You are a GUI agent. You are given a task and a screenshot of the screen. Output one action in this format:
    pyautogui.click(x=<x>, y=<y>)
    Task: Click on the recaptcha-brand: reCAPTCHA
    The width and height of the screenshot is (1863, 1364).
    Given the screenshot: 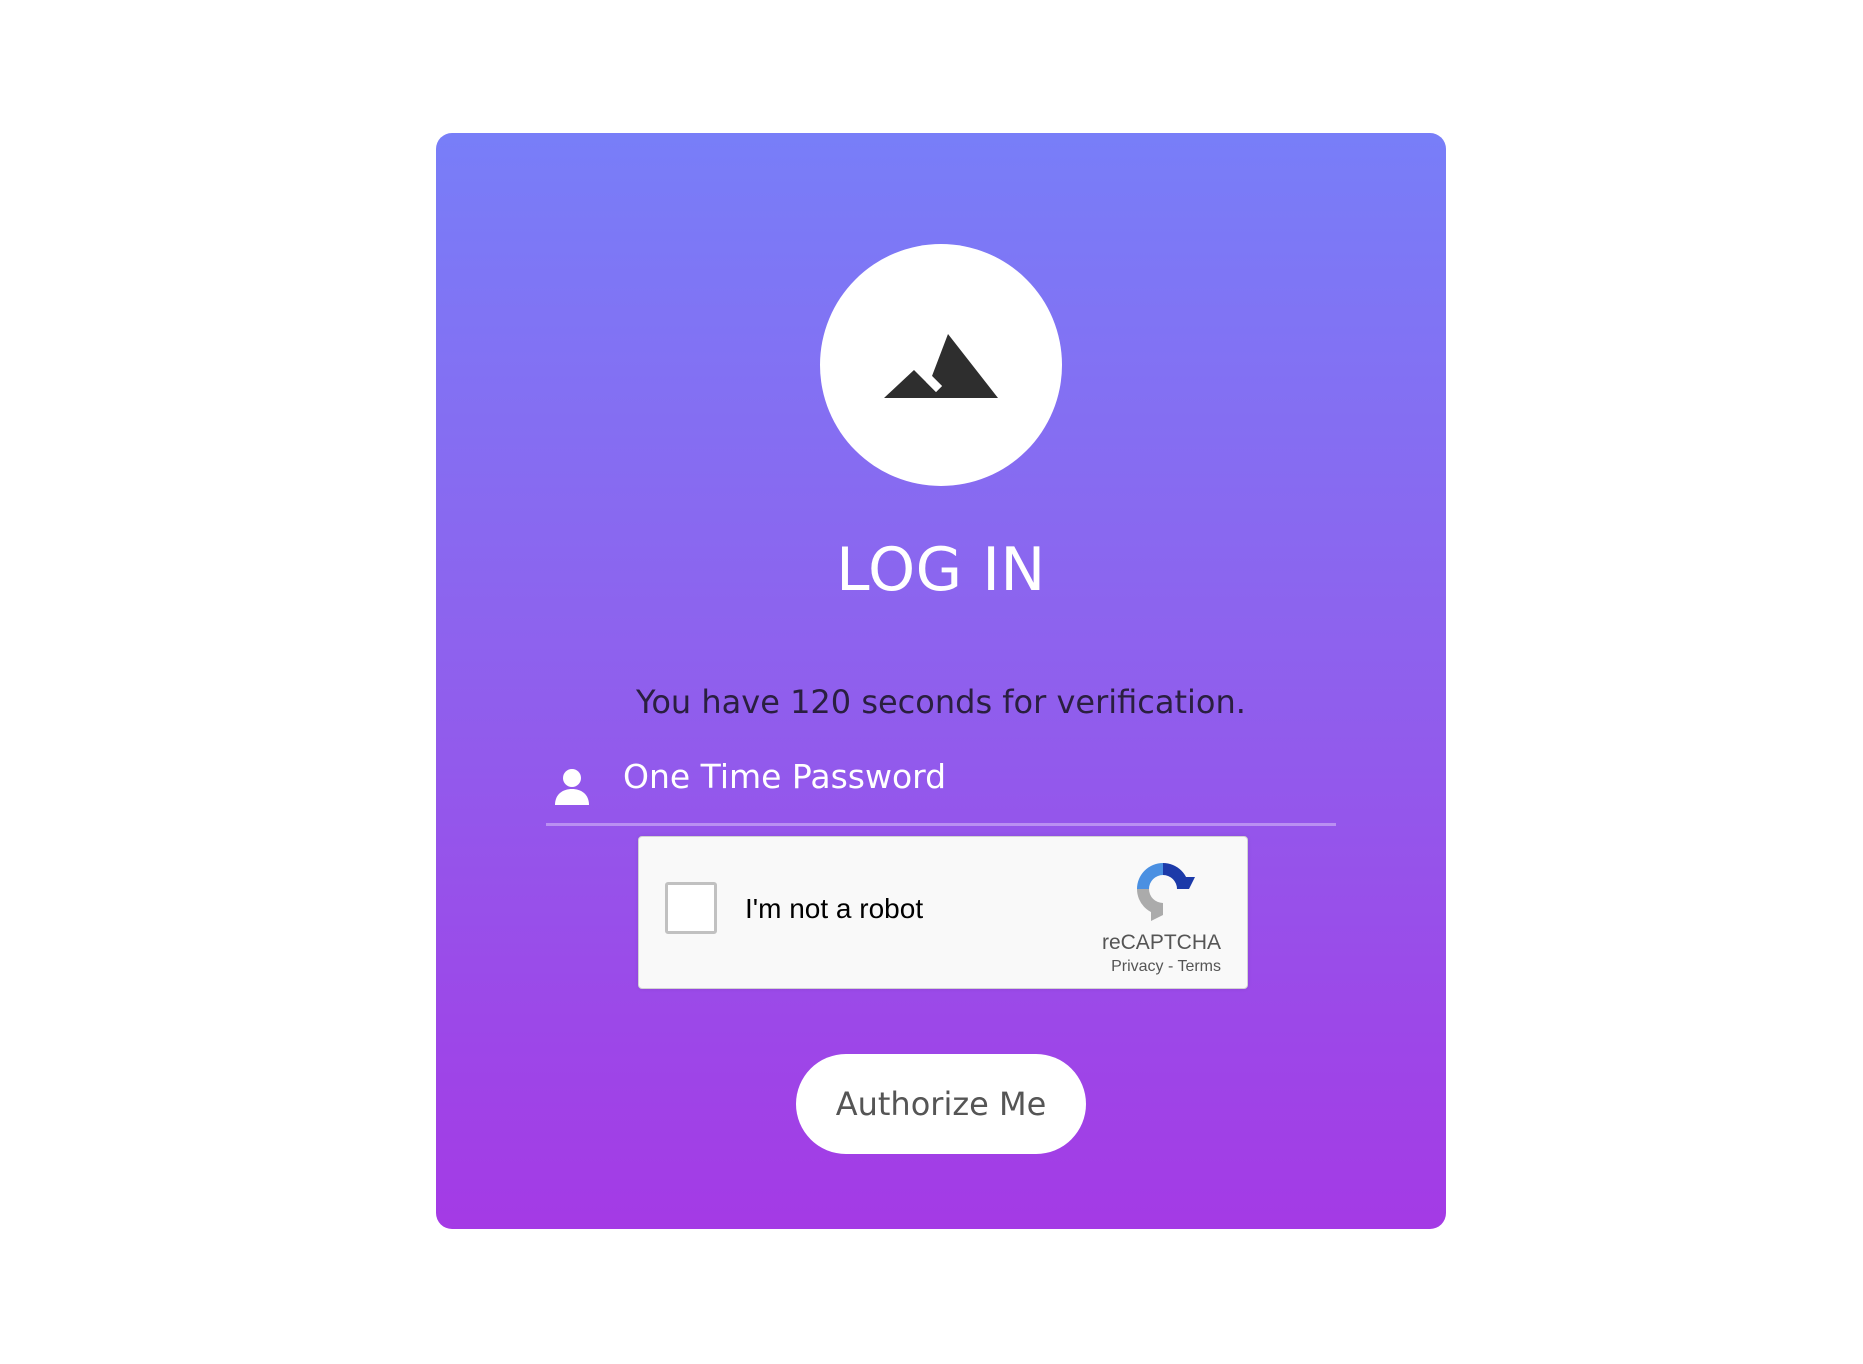 What is the action you would take?
    pyautogui.click(x=1161, y=942)
    